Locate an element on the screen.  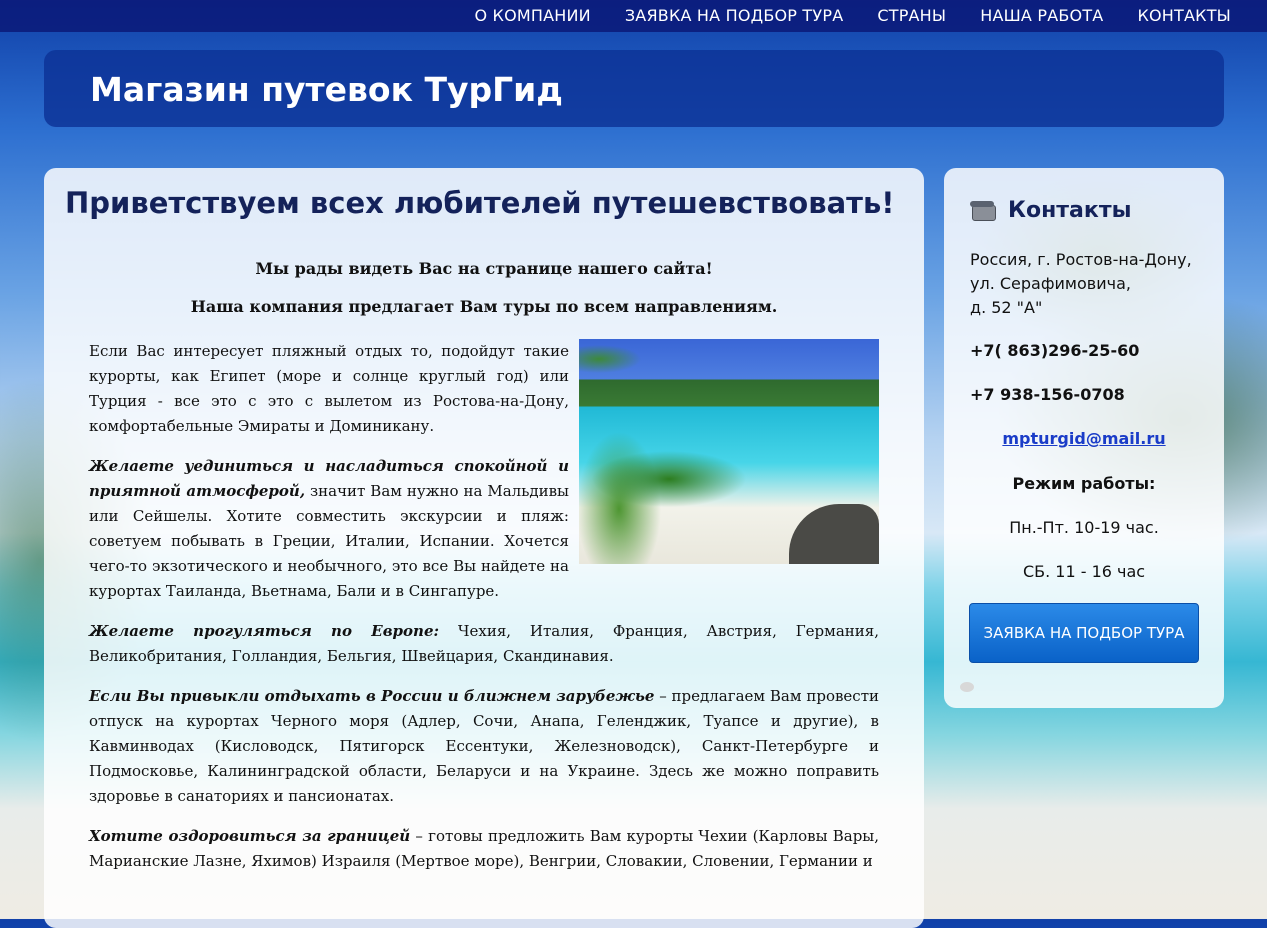
nav-item: ЗАЯВКА НА ПОДБОР ТУРА is located at coordinates (734, 16).